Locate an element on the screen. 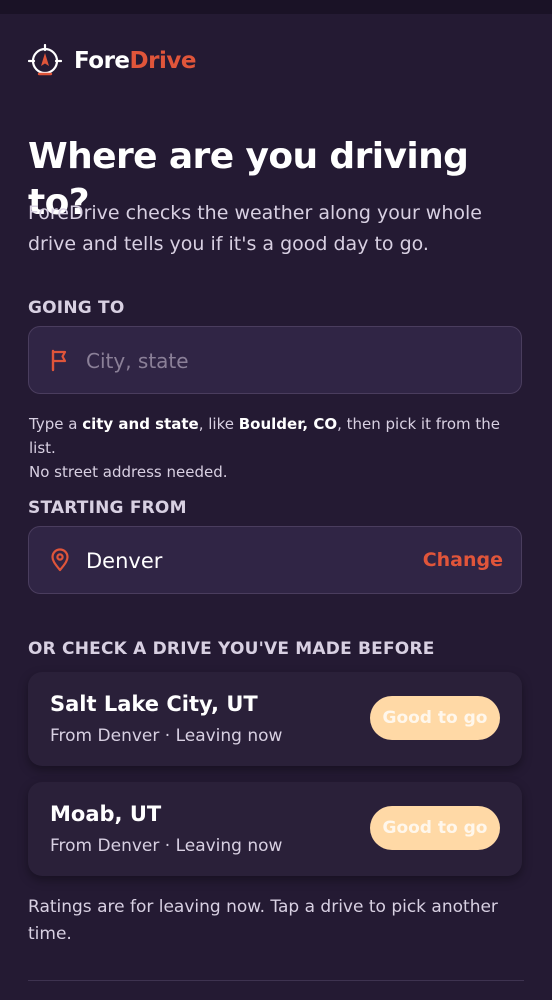 The width and height of the screenshot is (552, 1000). hint-text-2: , like is located at coordinates (218, 424).